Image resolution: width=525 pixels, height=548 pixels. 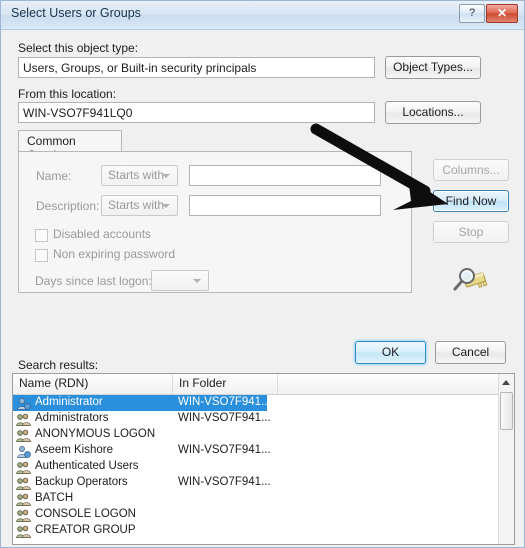 I want to click on description-input, so click(x=285, y=205).